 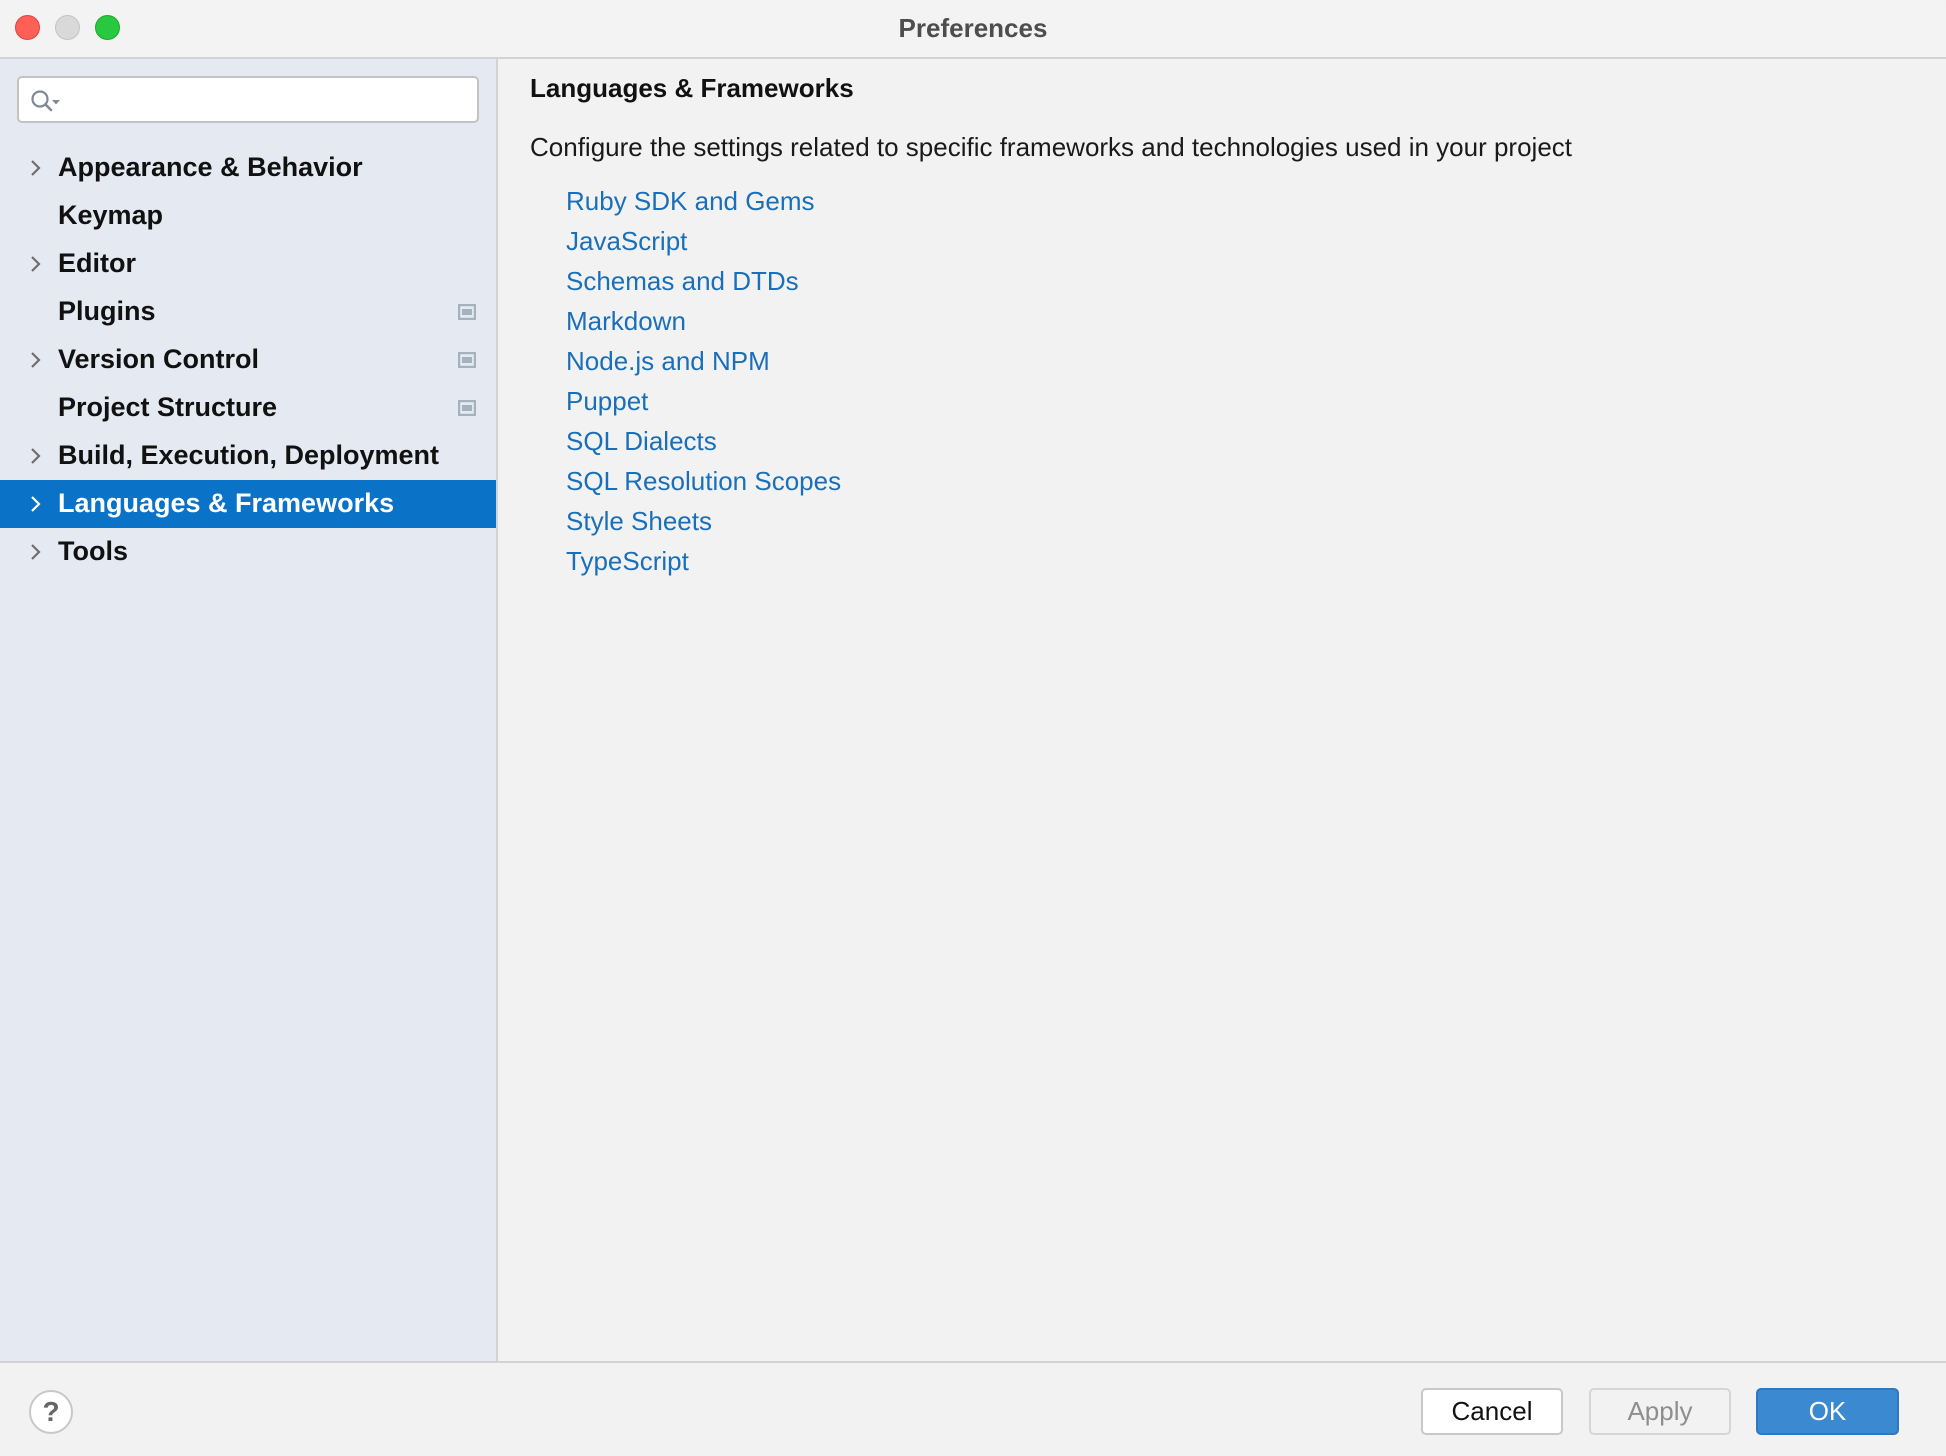 I want to click on sidebar-item-label: Build, Execution, Deployment, so click(x=249, y=455).